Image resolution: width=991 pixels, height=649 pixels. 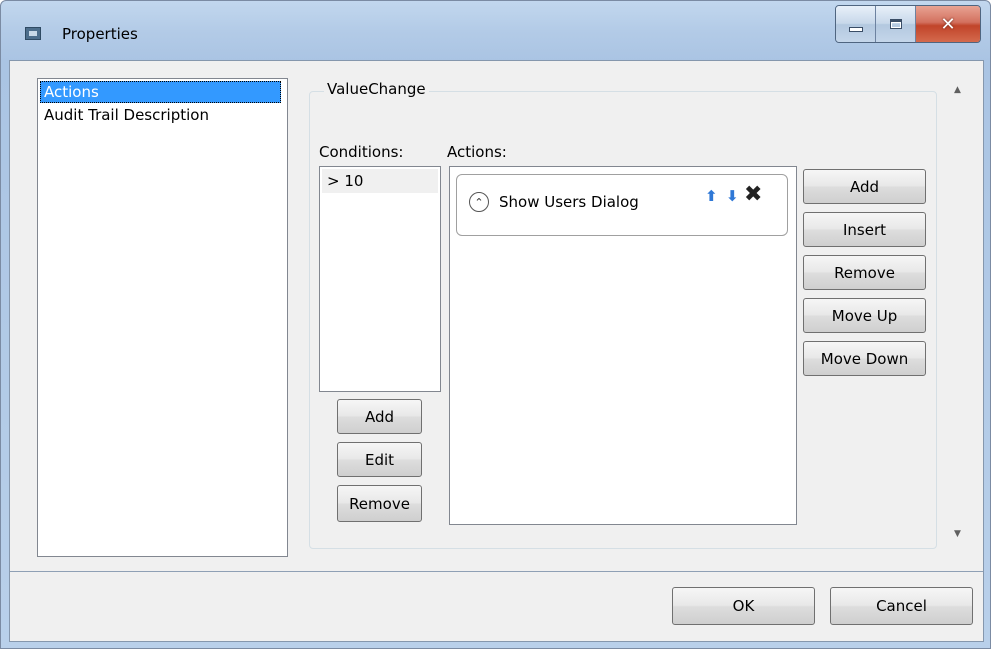 What do you see at coordinates (160, 92) in the screenshot?
I see `category-item-actions: Actions` at bounding box center [160, 92].